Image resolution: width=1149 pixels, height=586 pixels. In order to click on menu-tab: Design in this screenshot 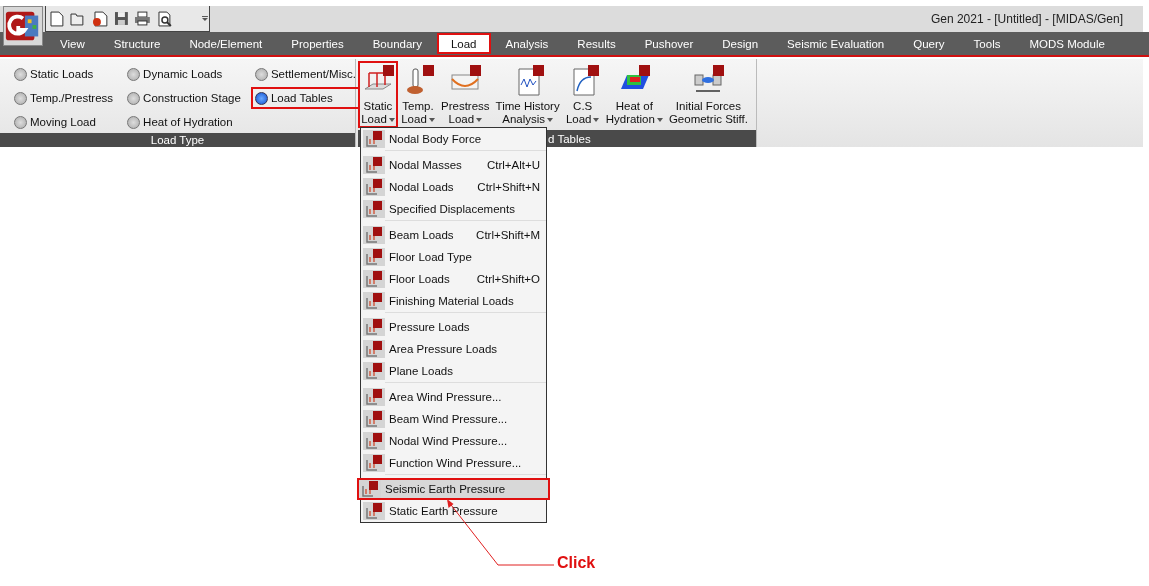, I will do `click(740, 43)`.